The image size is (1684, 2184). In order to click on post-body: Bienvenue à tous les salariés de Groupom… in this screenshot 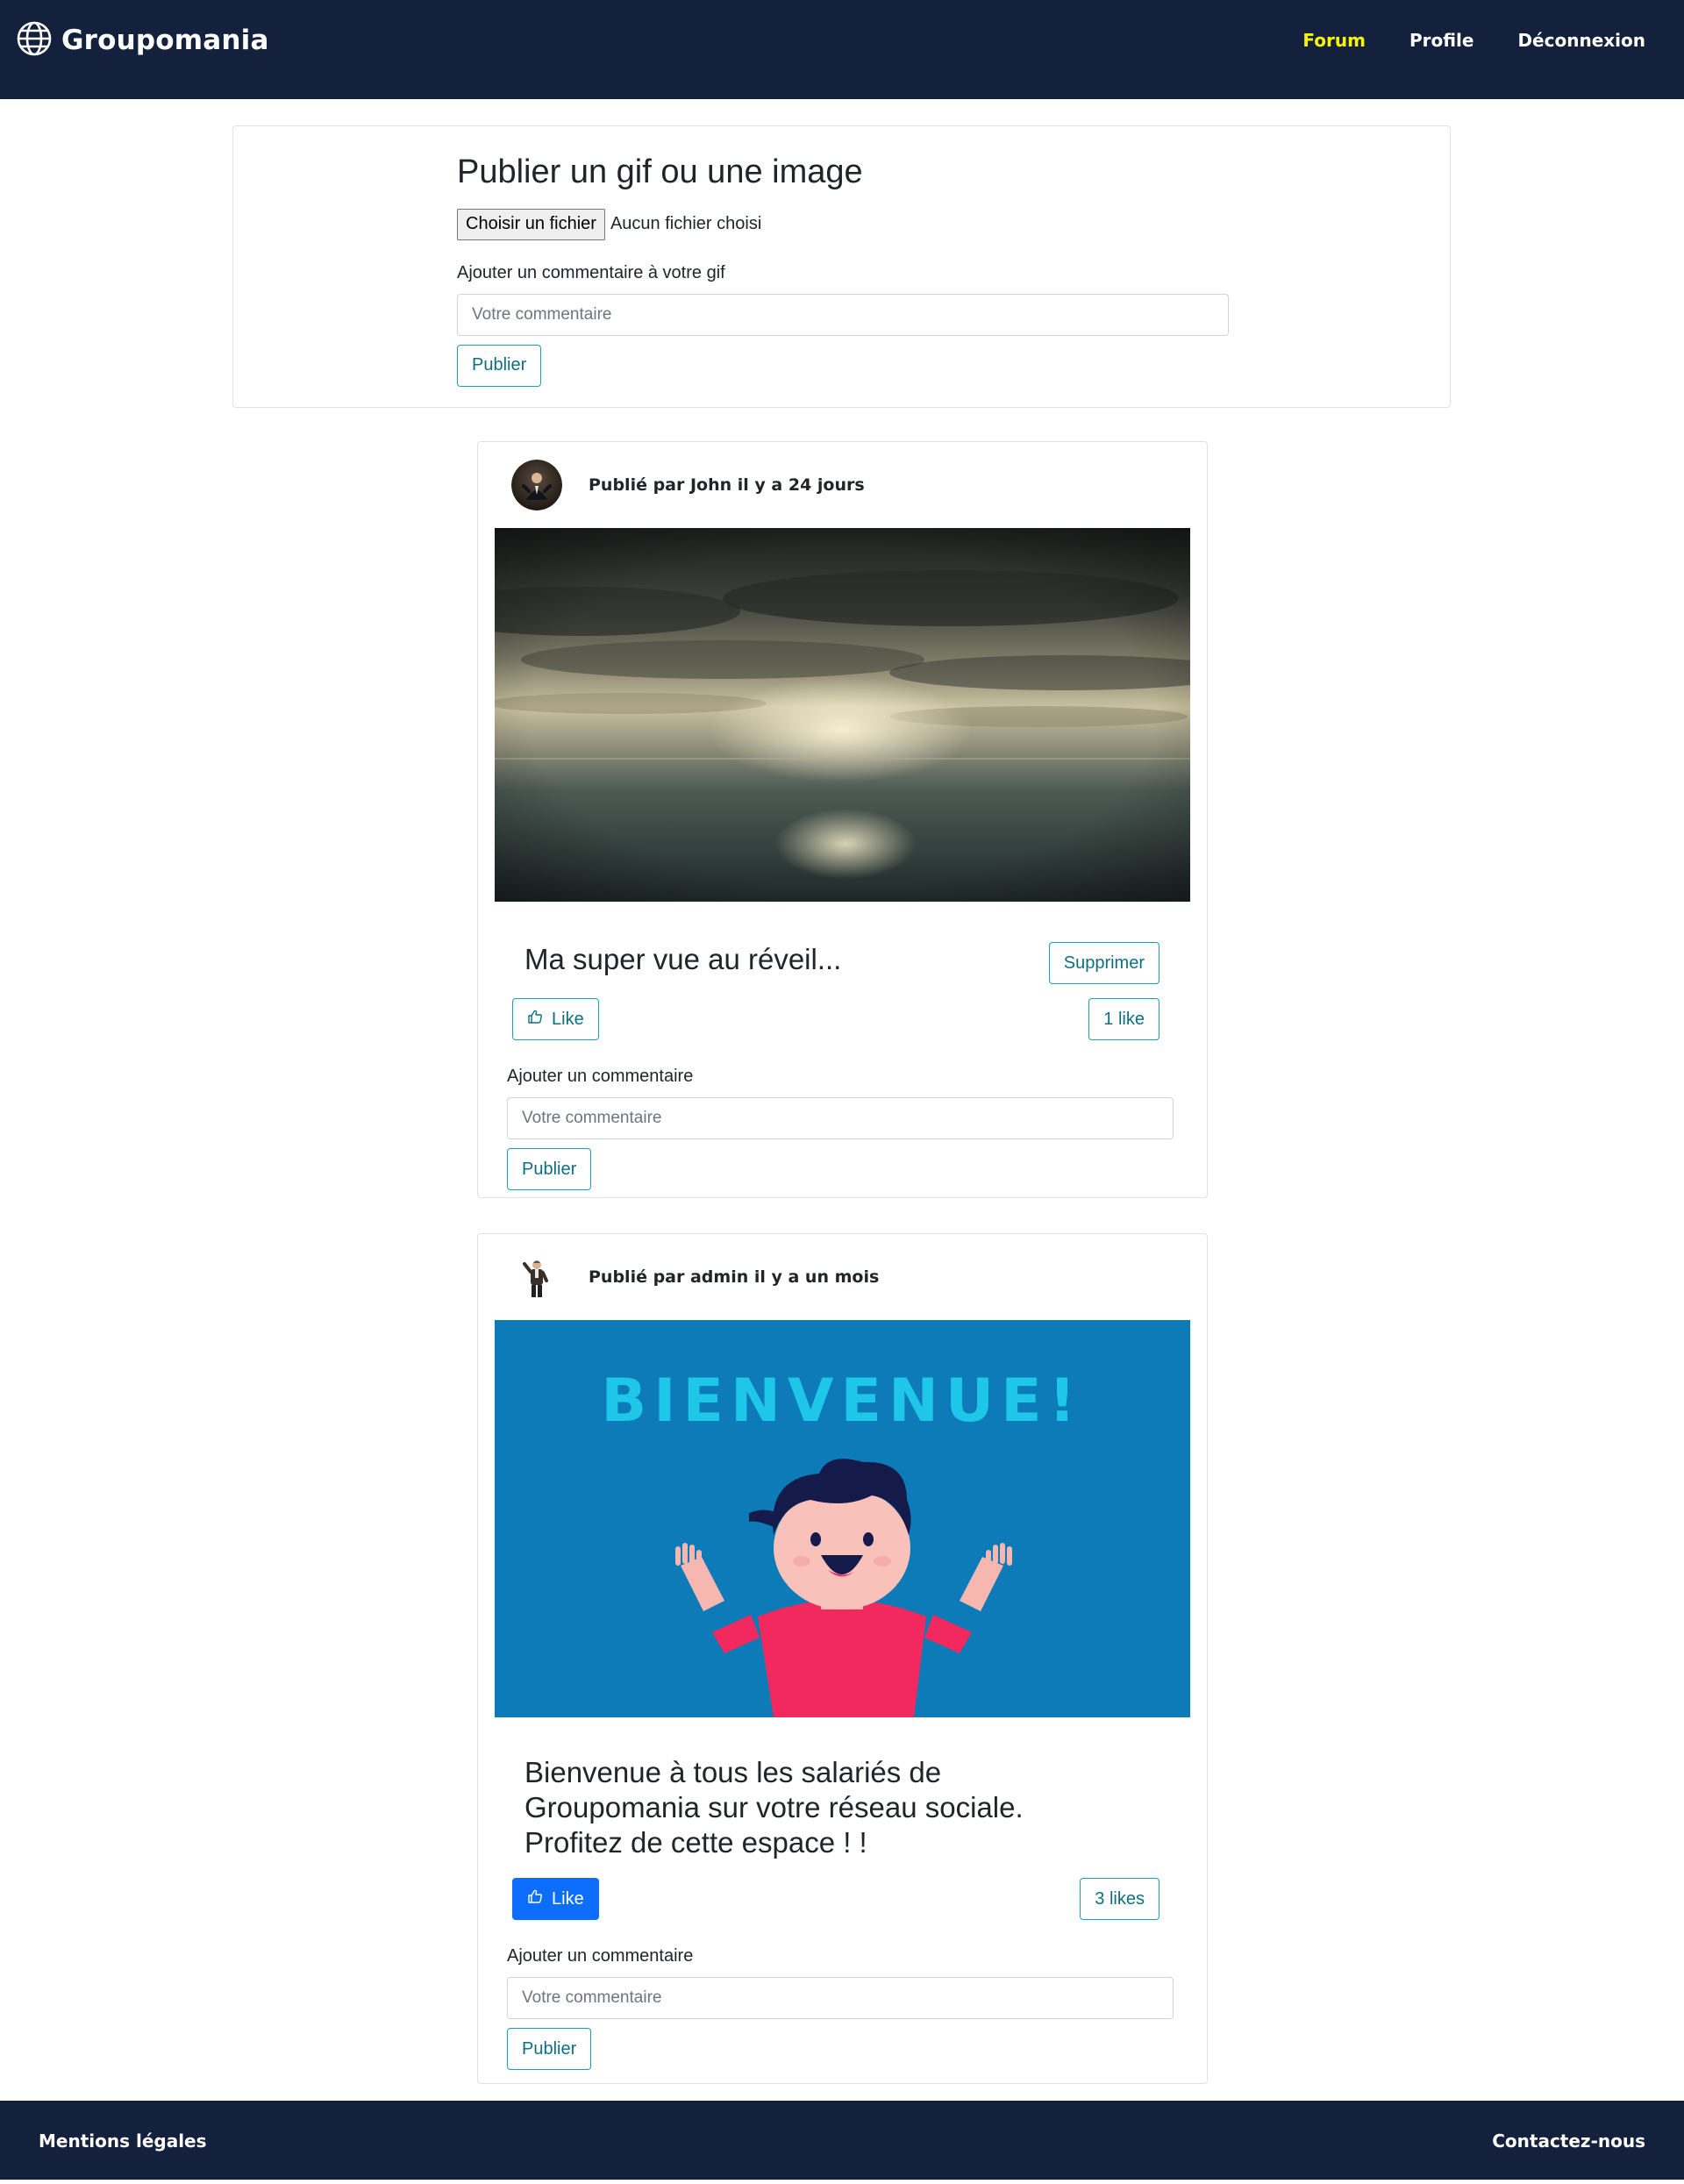, I will do `click(840, 1912)`.